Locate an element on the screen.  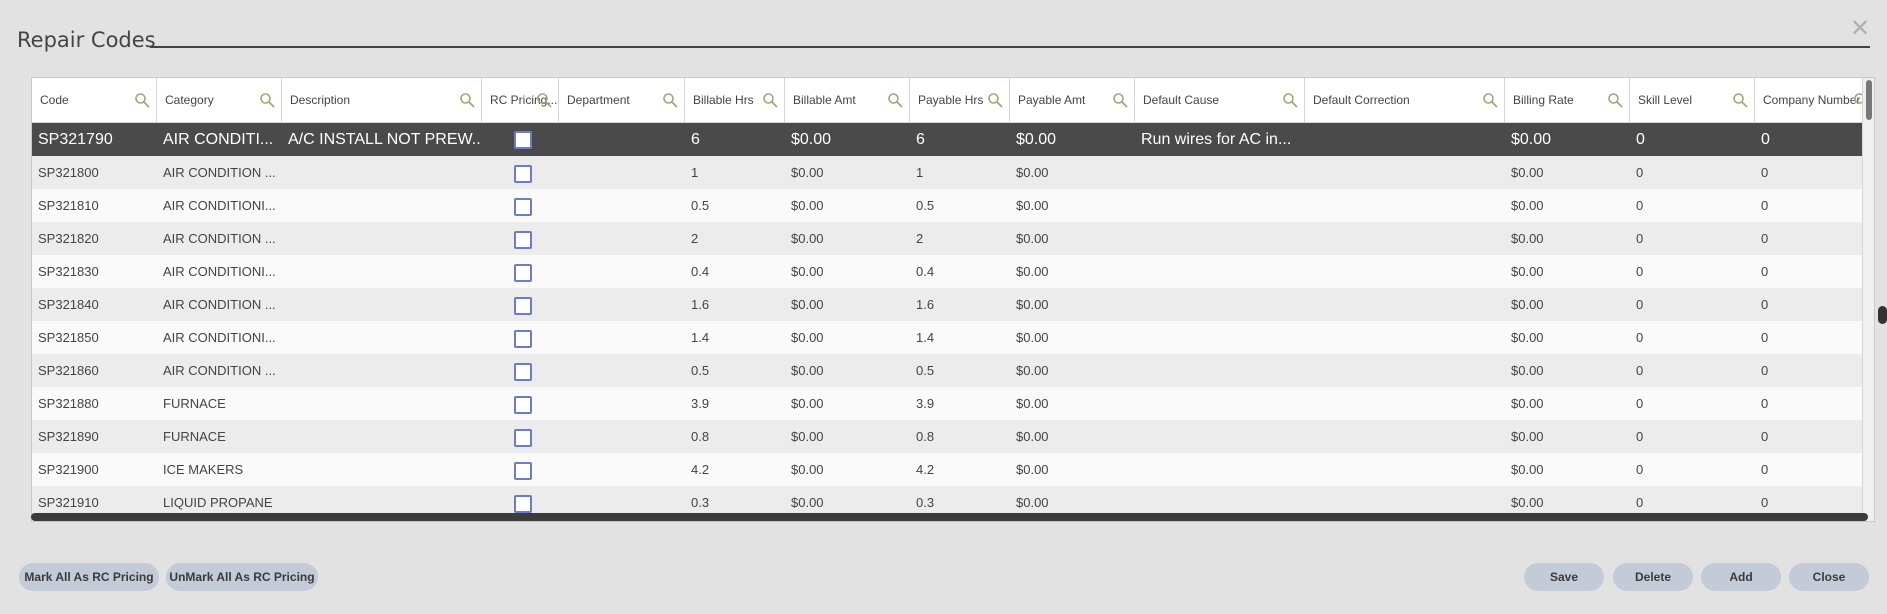
cell-payable-hrs: 0.8 is located at coordinates (960, 436).